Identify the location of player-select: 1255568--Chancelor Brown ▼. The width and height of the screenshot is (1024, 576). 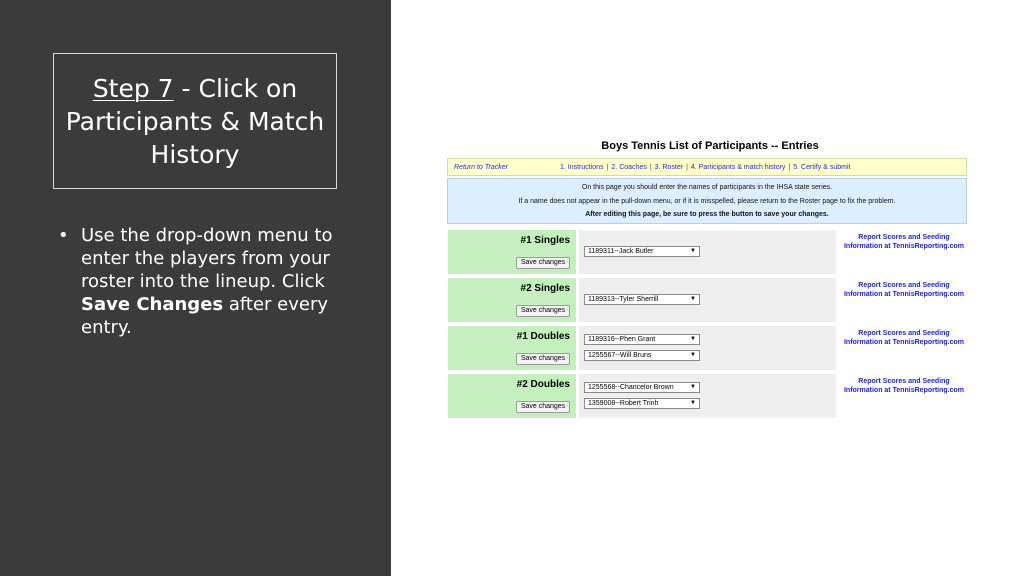
(642, 387).